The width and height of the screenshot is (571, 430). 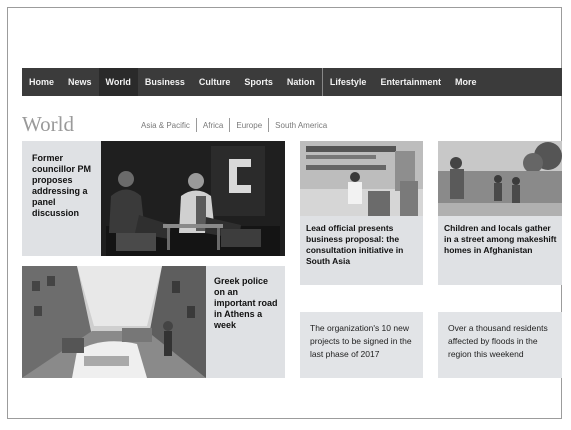 I want to click on subnav-item-africa: Africa, so click(x=213, y=125).